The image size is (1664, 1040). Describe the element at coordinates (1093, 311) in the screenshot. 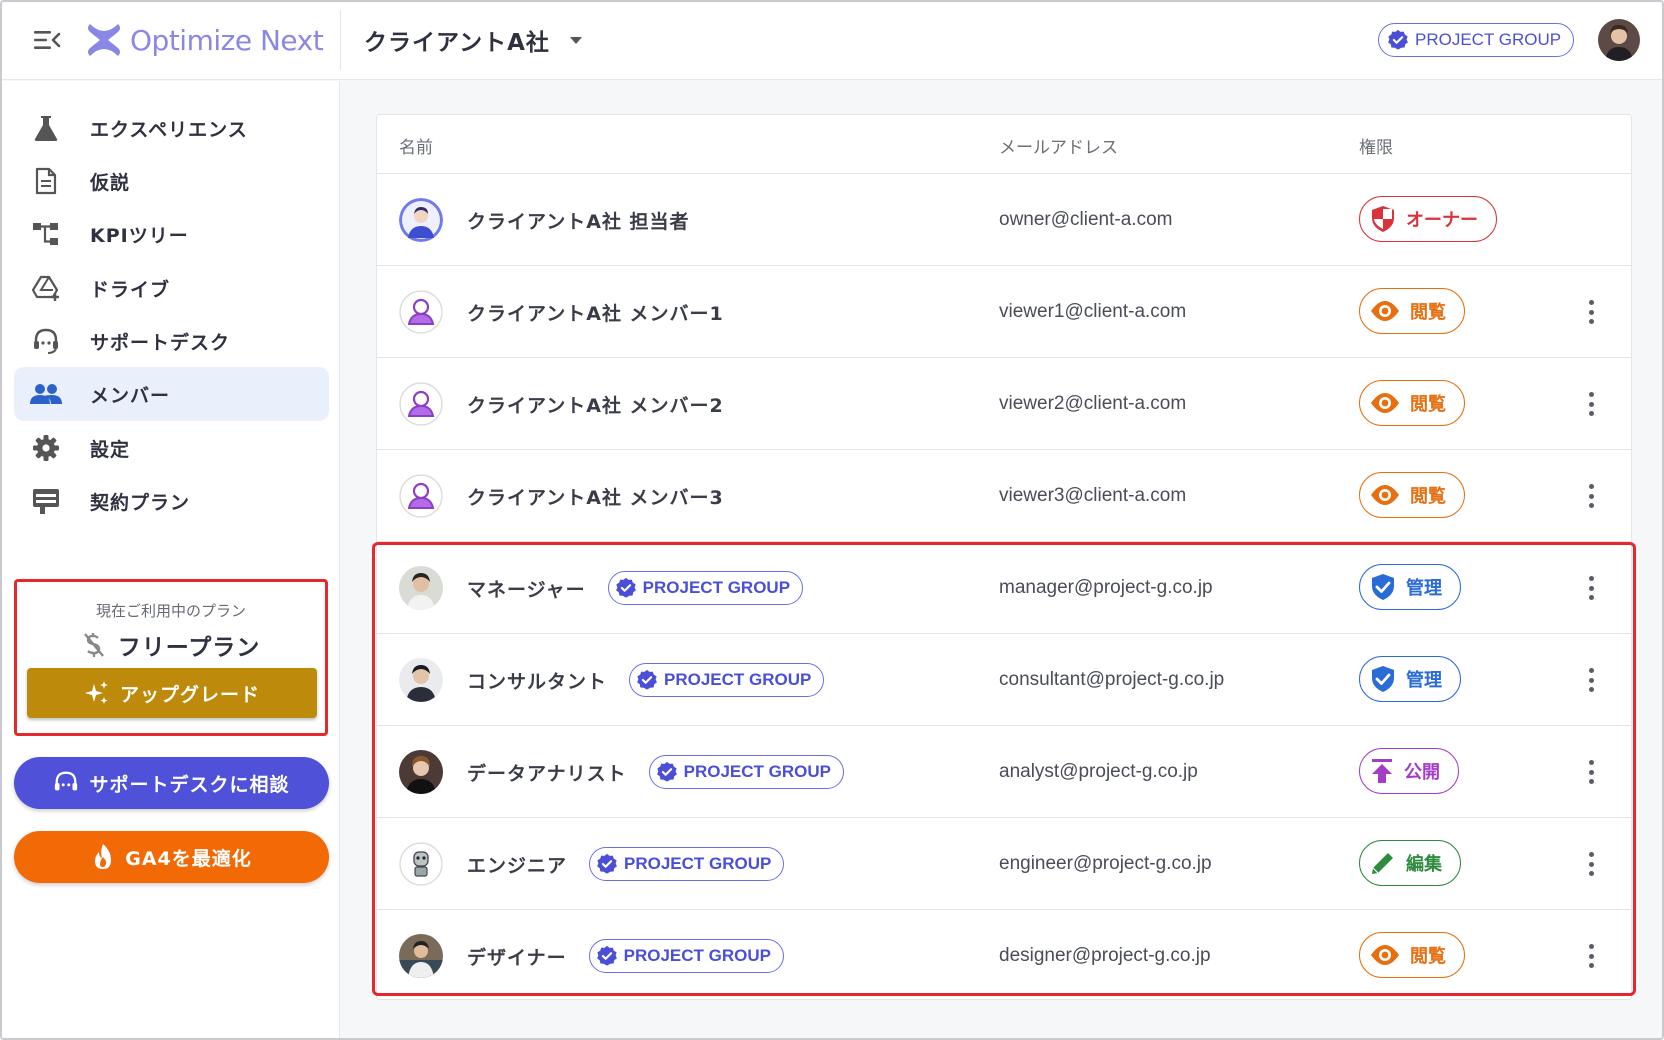

I see `member-email: viewer1@client-a.com` at that location.